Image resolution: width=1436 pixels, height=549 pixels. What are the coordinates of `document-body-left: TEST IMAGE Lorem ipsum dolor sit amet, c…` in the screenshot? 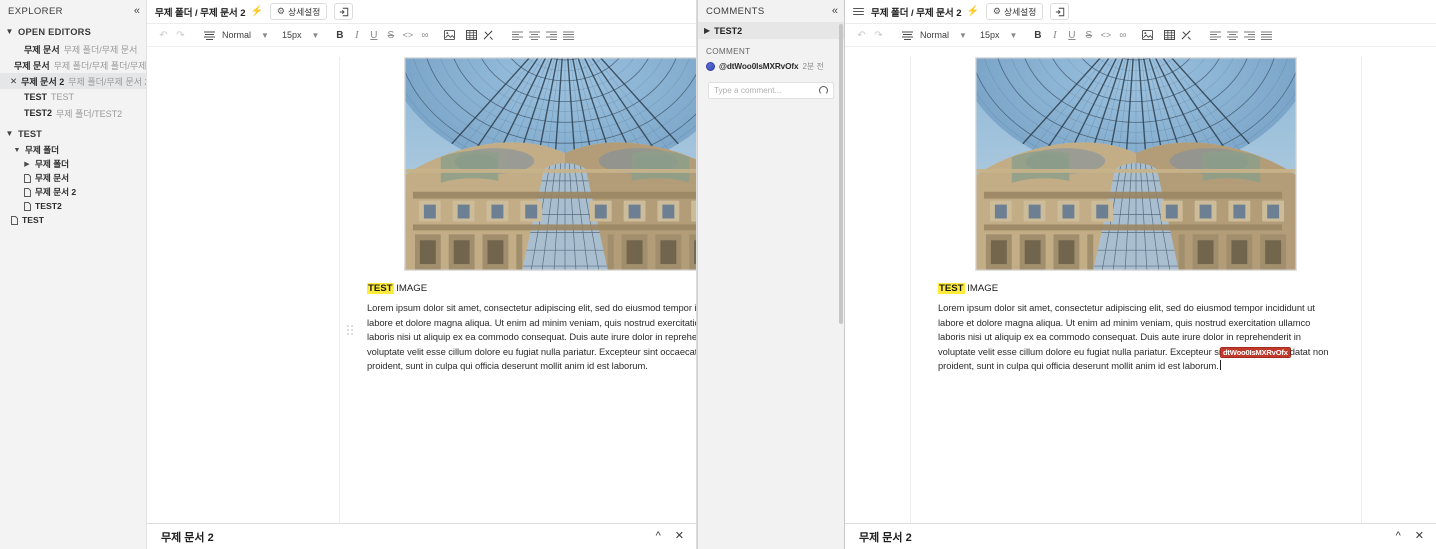 It's located at (518, 328).